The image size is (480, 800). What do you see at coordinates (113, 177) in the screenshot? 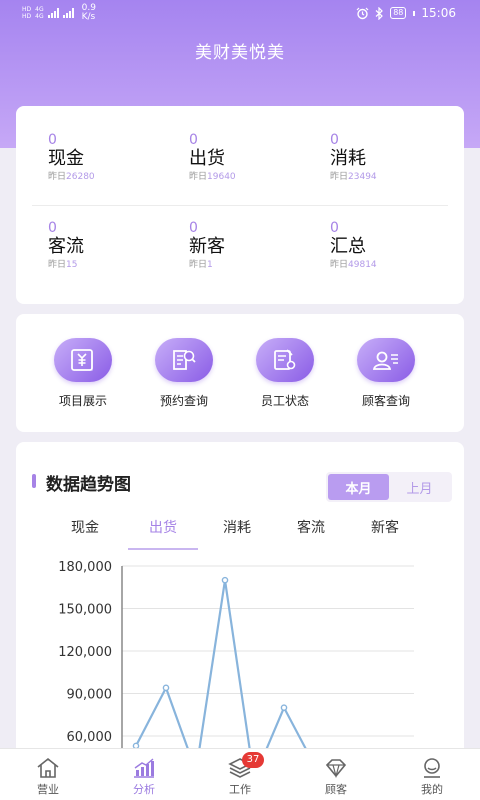
I see `stat-yesterday: 昨日26280` at bounding box center [113, 177].